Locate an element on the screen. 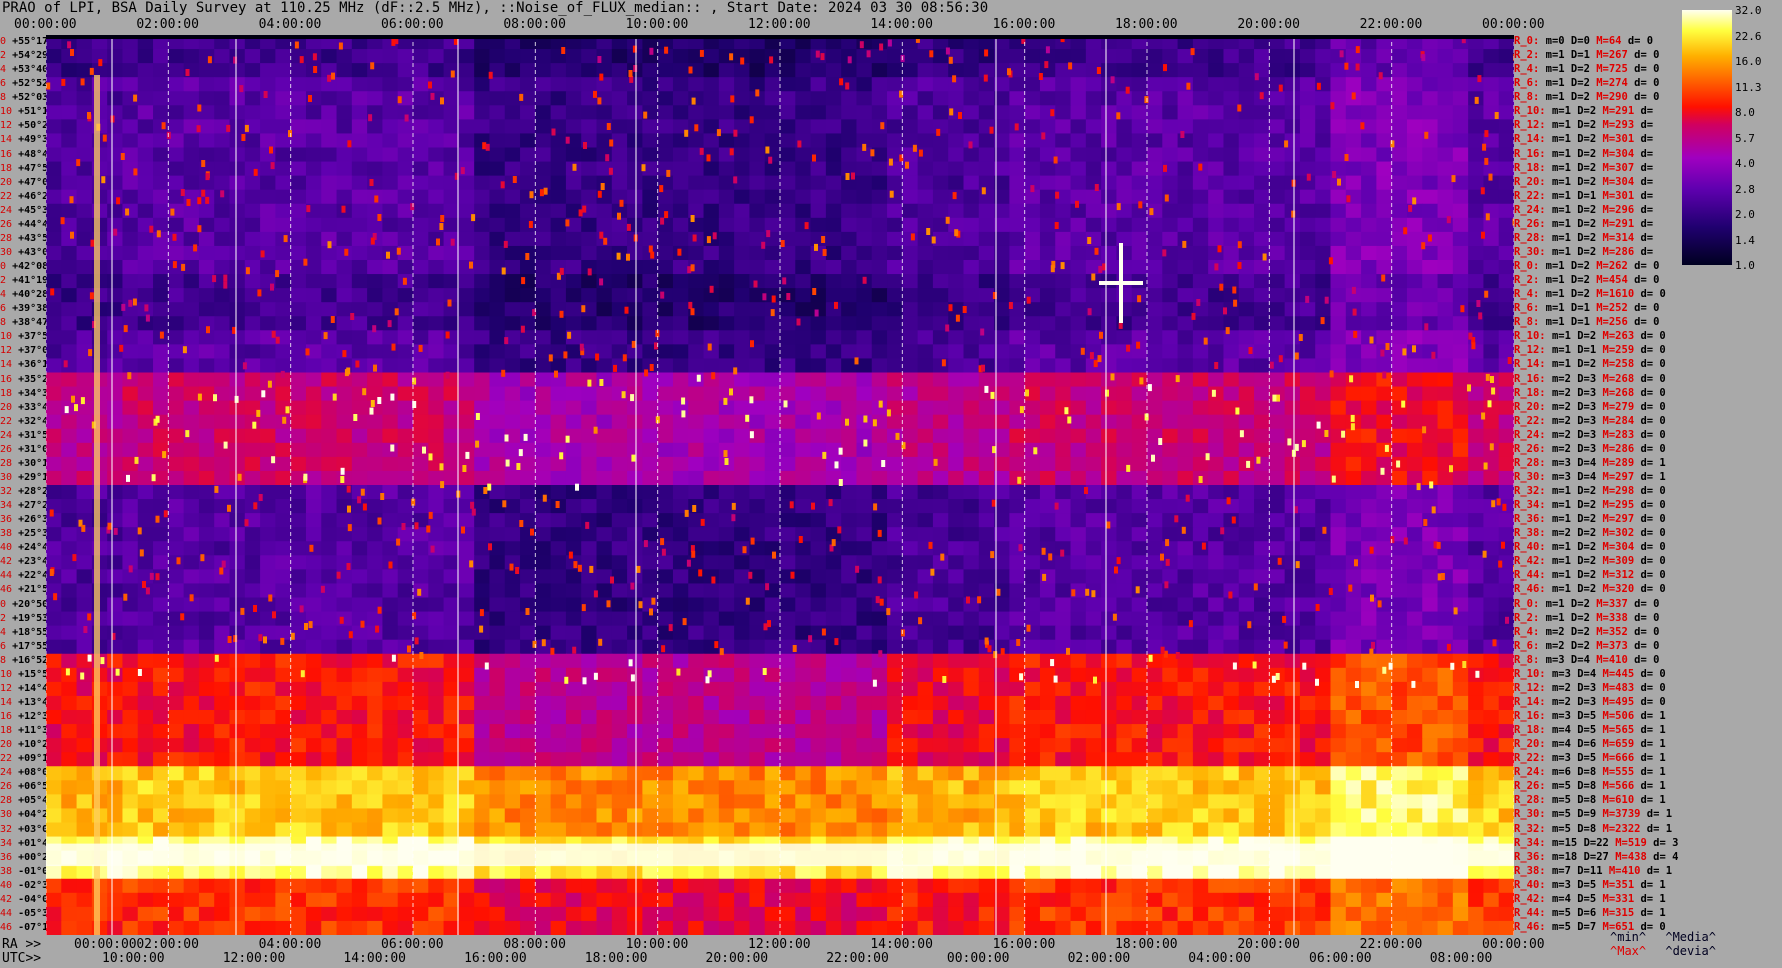  dec-row-index: 40 is located at coordinates (6, 548).